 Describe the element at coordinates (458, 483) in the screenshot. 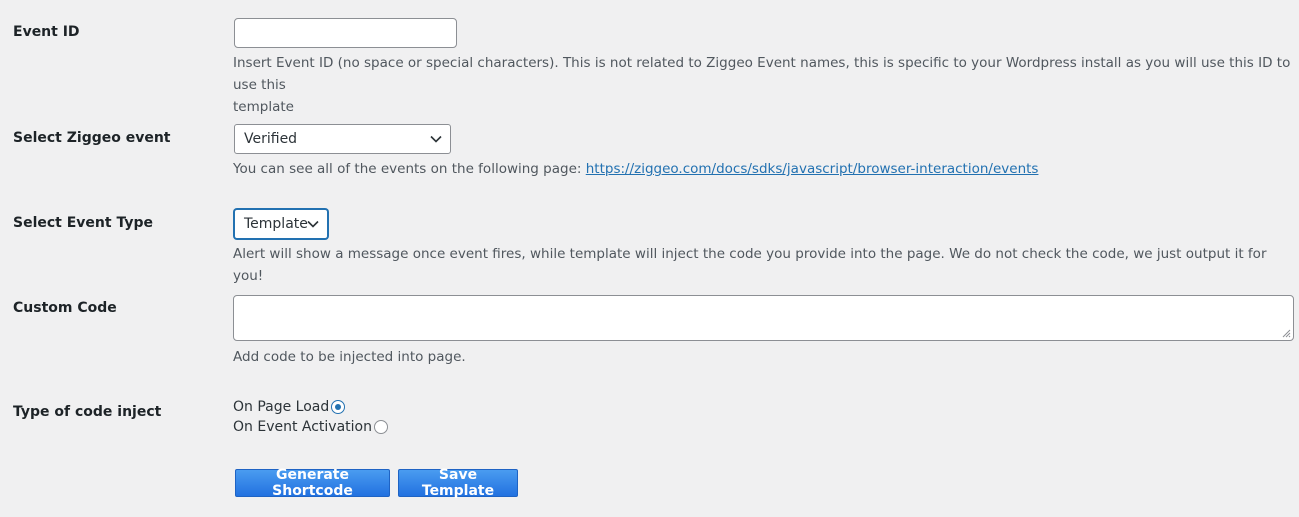

I see `save-template-button: Save Template` at that location.